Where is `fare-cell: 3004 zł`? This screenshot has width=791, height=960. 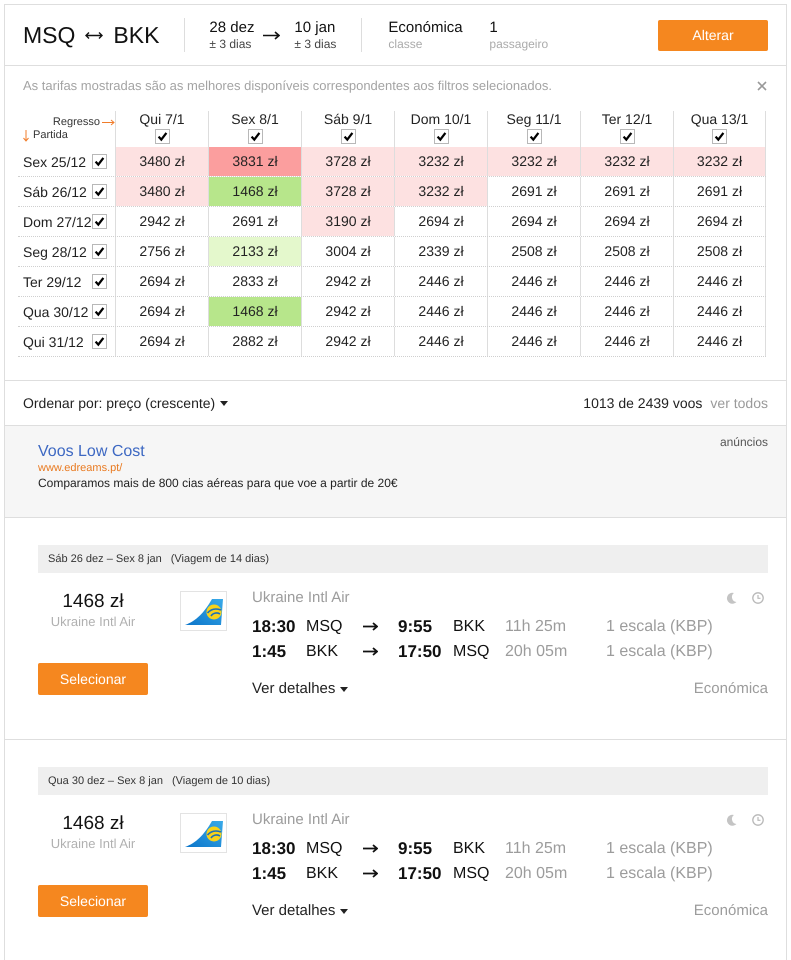 fare-cell: 3004 zł is located at coordinates (347, 251).